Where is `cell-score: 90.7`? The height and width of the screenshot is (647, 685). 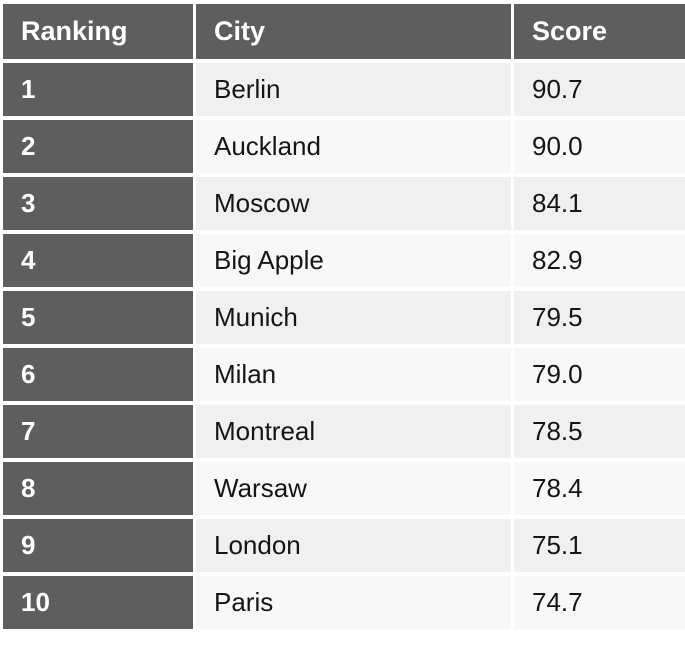
cell-score: 90.7 is located at coordinates (599, 89).